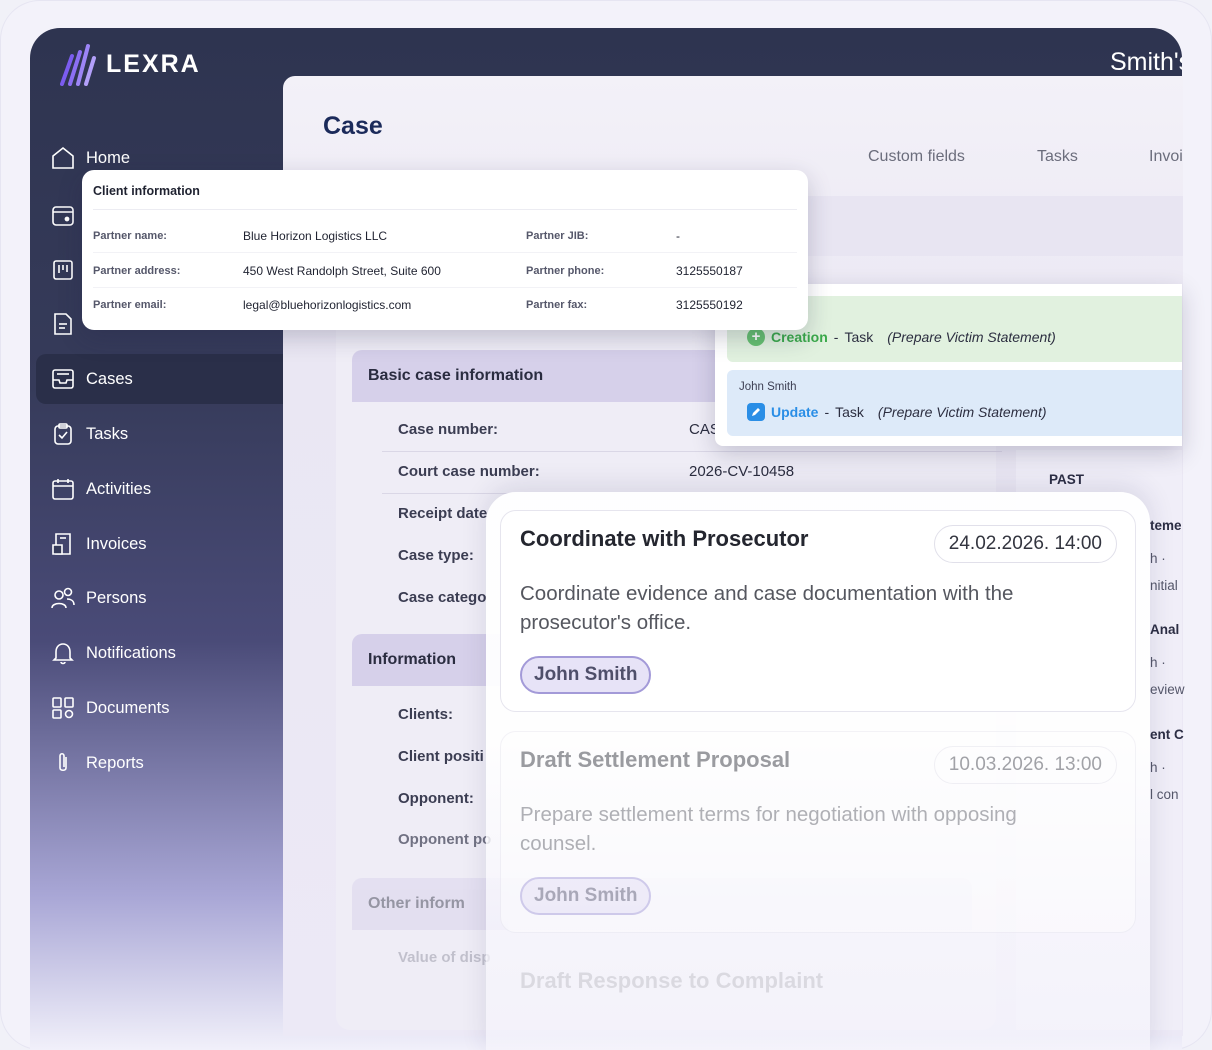  What do you see at coordinates (768, 387) in the screenshot?
I see `activity-author: John Smith` at bounding box center [768, 387].